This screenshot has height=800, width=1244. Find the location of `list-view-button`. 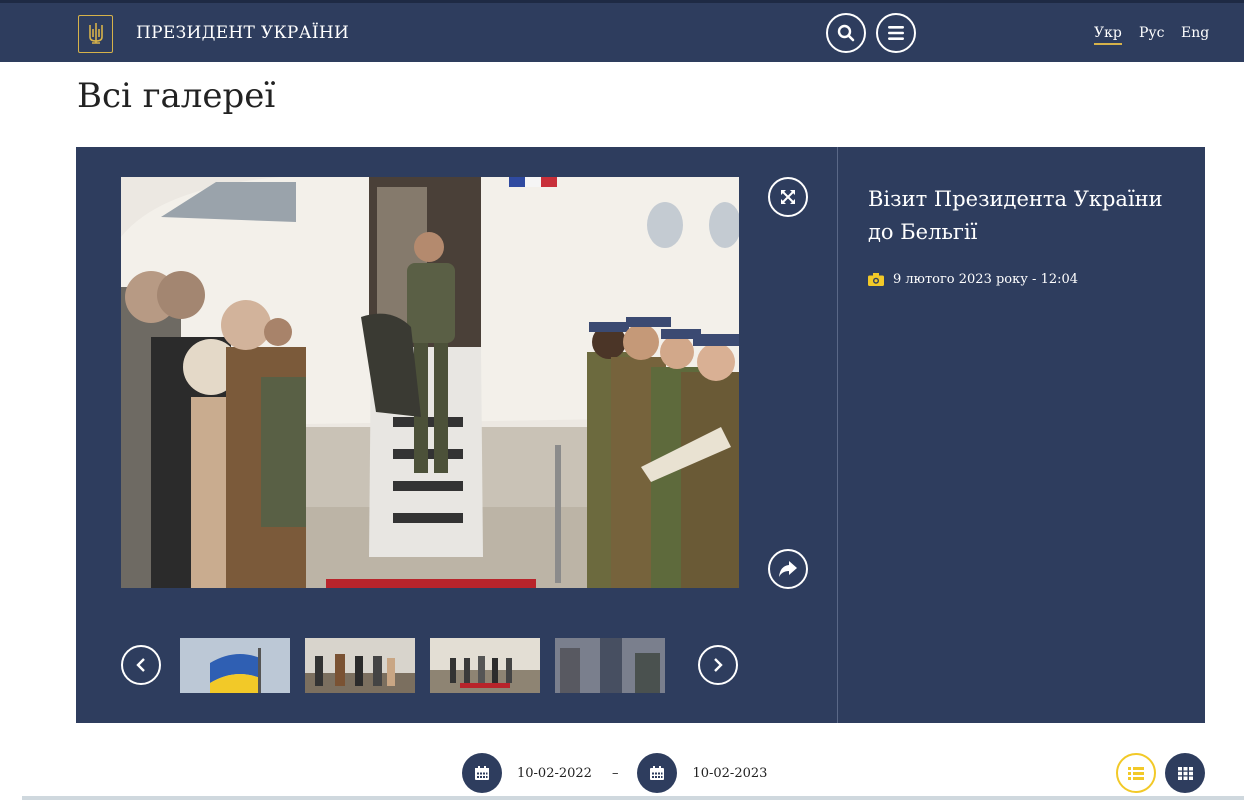

list-view-button is located at coordinates (1136, 773).